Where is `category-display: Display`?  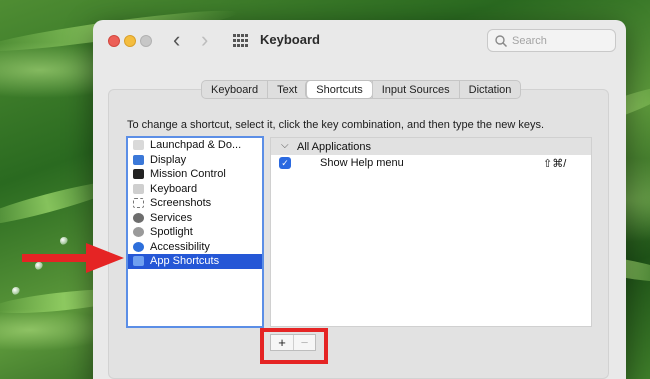
category-display: Display is located at coordinates (195, 160).